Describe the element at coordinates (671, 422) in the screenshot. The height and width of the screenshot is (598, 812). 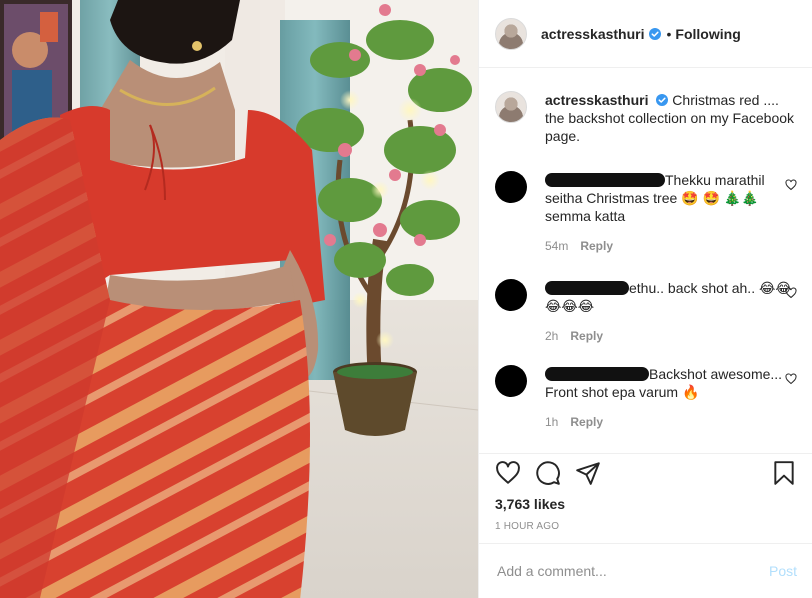
I see `comment-meta: 1h Reply` at that location.